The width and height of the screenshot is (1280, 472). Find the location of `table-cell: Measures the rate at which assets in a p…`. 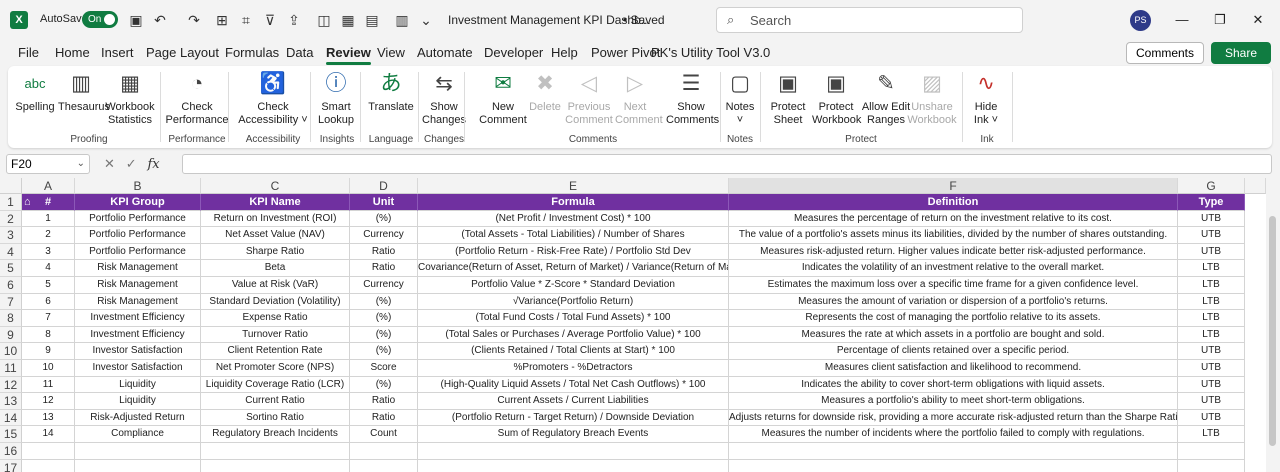

table-cell: Measures the rate at which assets in a p… is located at coordinates (953, 335).